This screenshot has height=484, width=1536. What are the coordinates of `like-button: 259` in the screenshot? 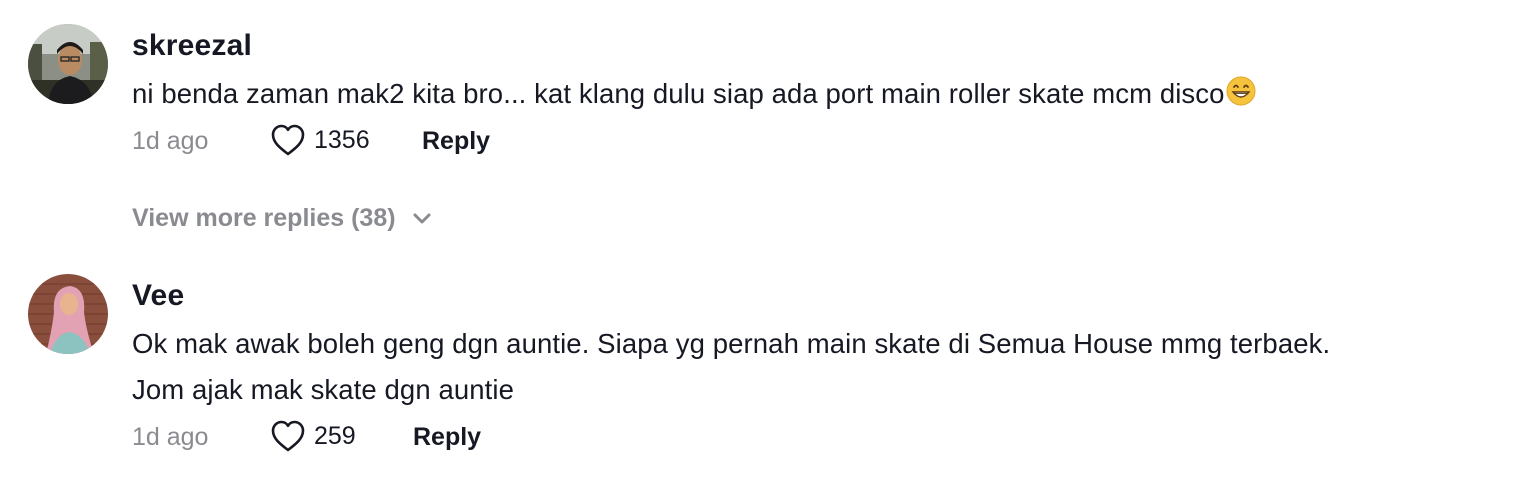 It's located at (313, 436).